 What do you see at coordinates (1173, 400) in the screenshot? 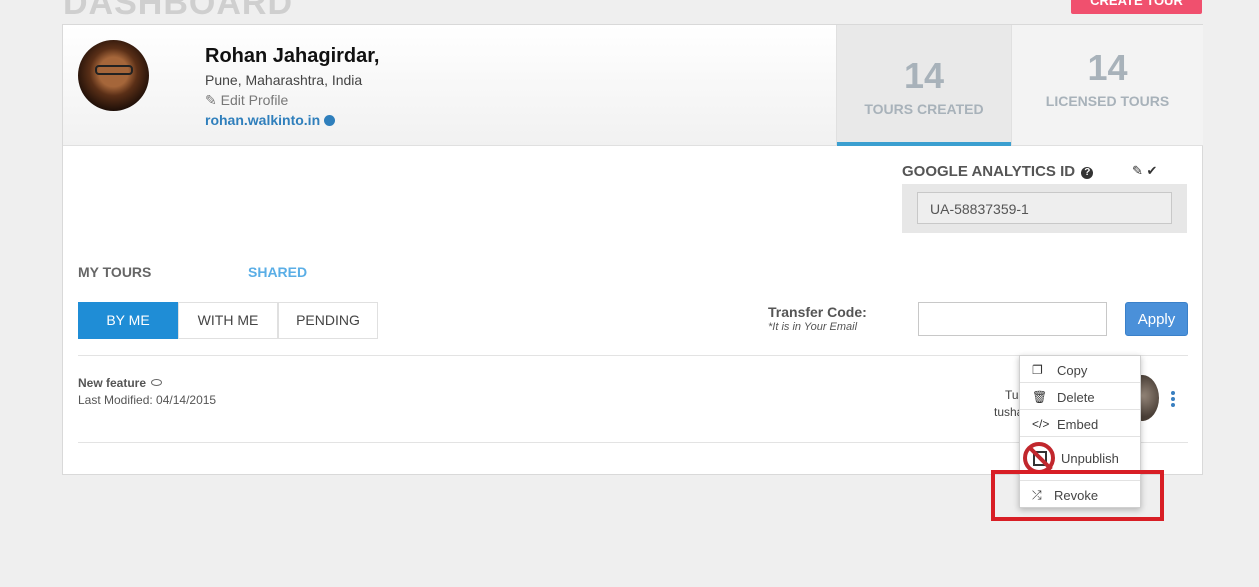
I see `more-options-icon` at bounding box center [1173, 400].